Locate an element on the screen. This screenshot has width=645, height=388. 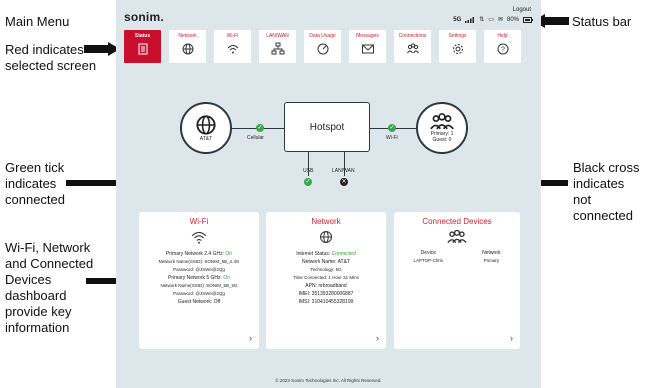
tab-settings: Settings is located at coordinates (457, 46).